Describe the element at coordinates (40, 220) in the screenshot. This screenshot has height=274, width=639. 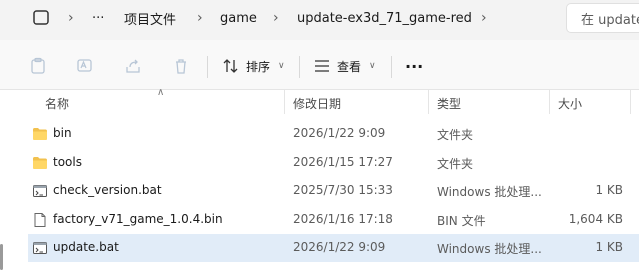
I see `file-icon` at that location.